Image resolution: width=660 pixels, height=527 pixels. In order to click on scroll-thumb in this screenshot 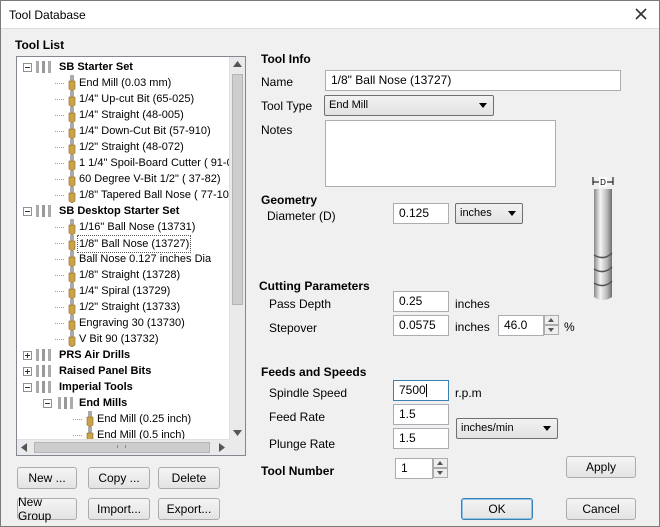, I will do `click(237, 189)`.